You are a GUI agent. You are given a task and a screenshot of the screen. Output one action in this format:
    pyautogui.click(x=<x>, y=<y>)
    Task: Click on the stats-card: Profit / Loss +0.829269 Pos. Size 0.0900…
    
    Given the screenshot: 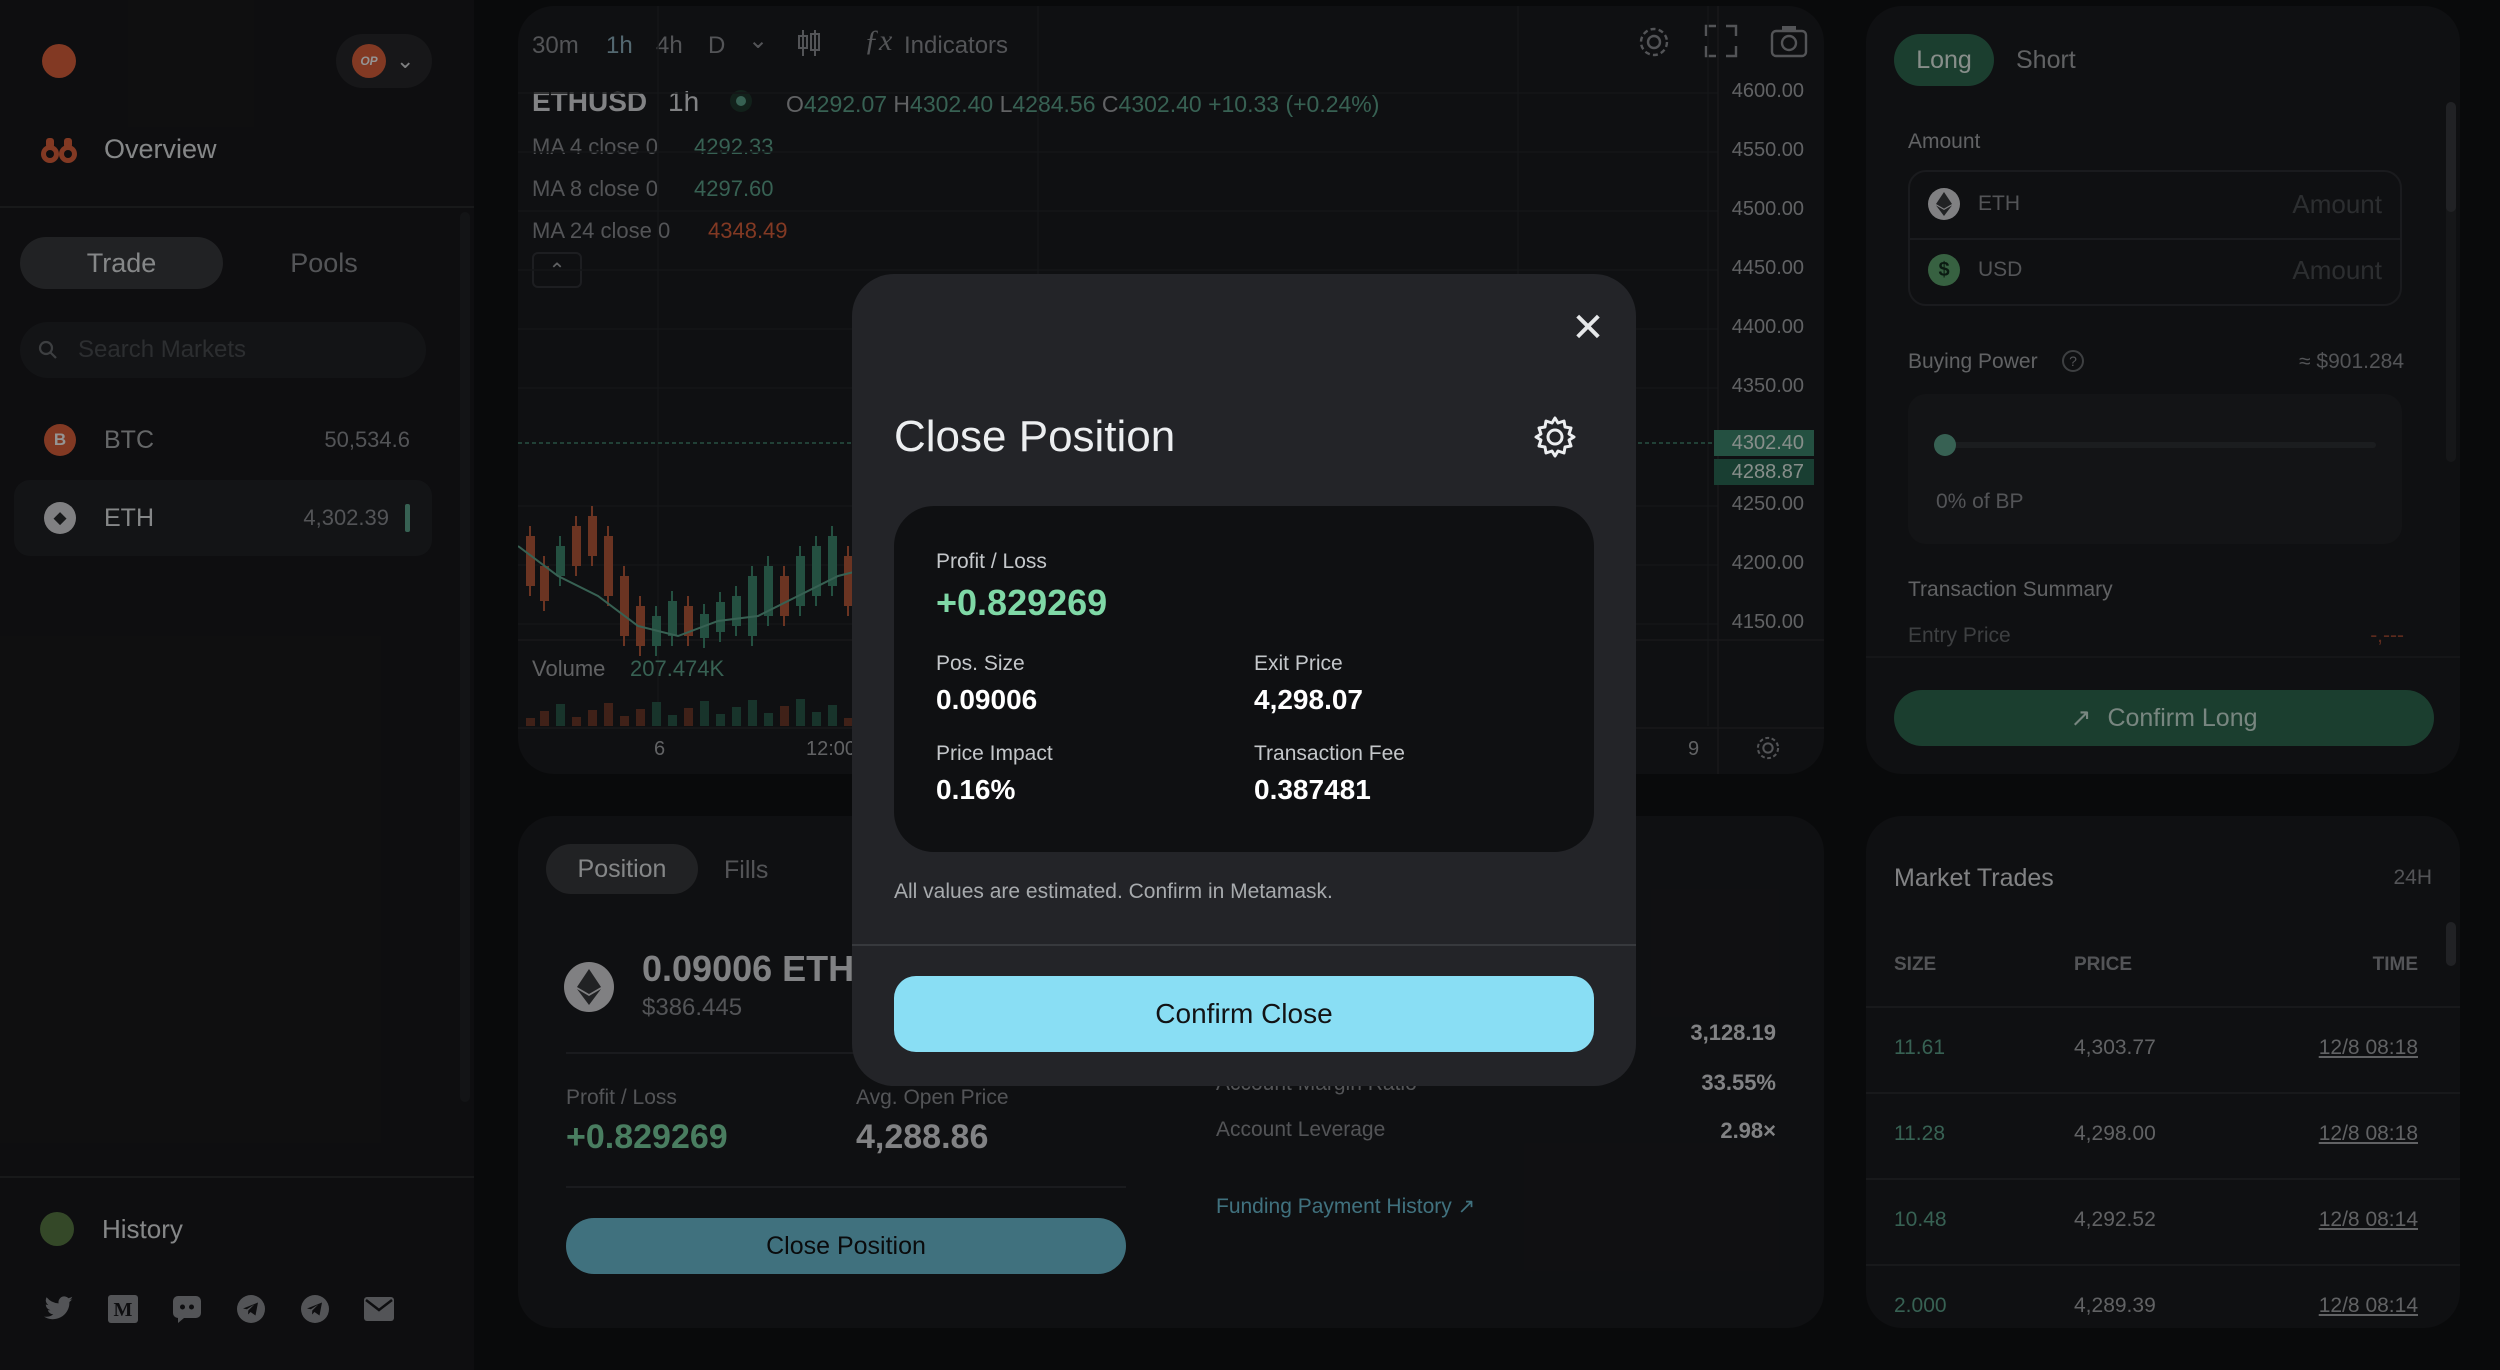 What is the action you would take?
    pyautogui.click(x=1244, y=679)
    